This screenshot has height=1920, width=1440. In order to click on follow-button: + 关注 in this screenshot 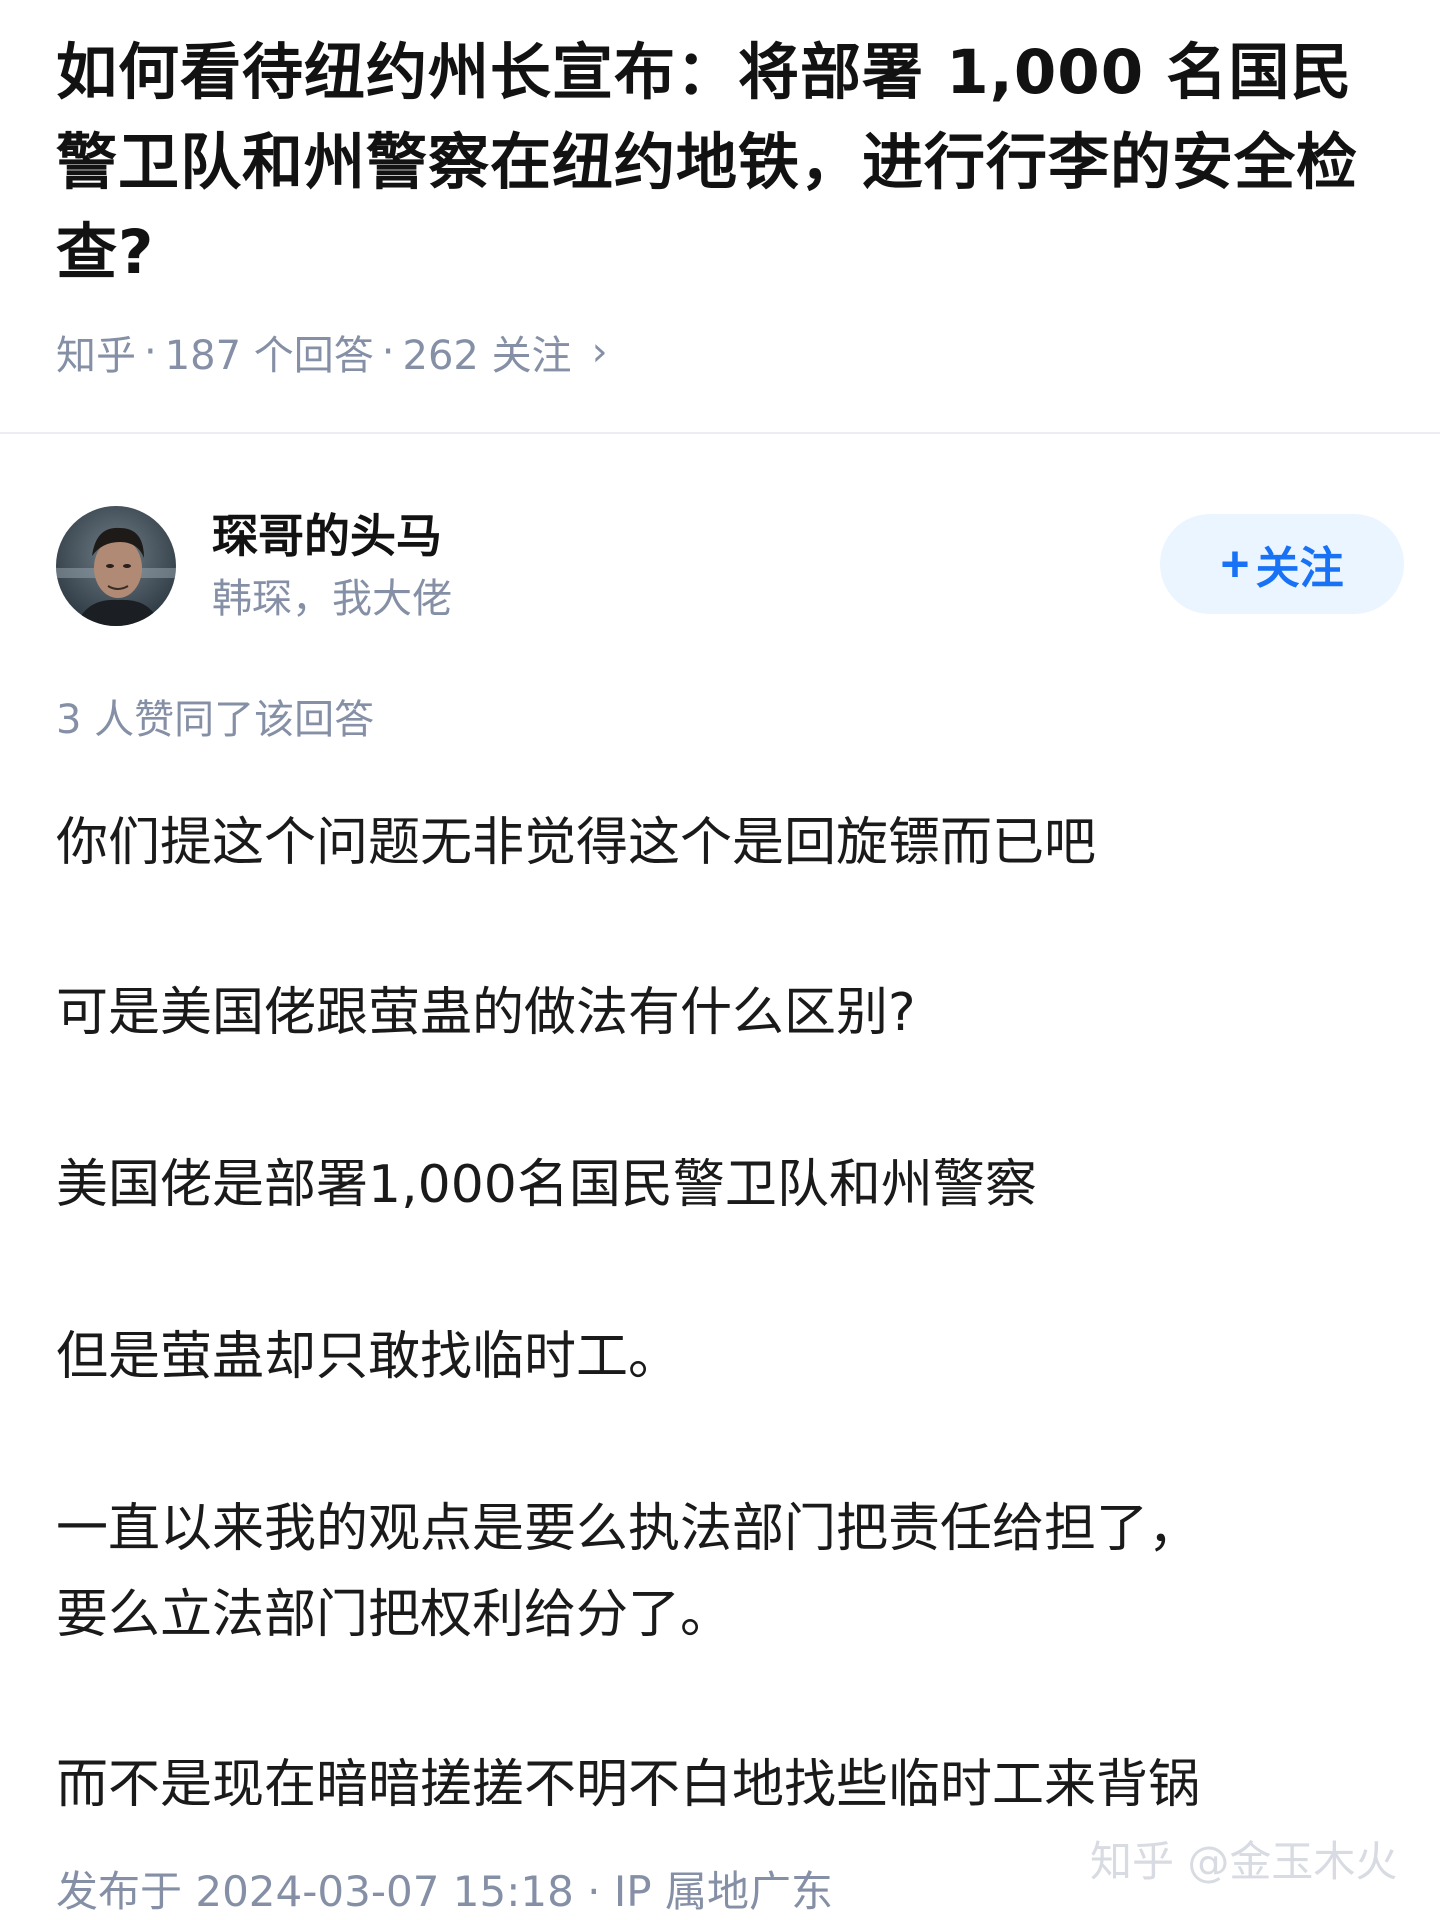, I will do `click(1282, 564)`.